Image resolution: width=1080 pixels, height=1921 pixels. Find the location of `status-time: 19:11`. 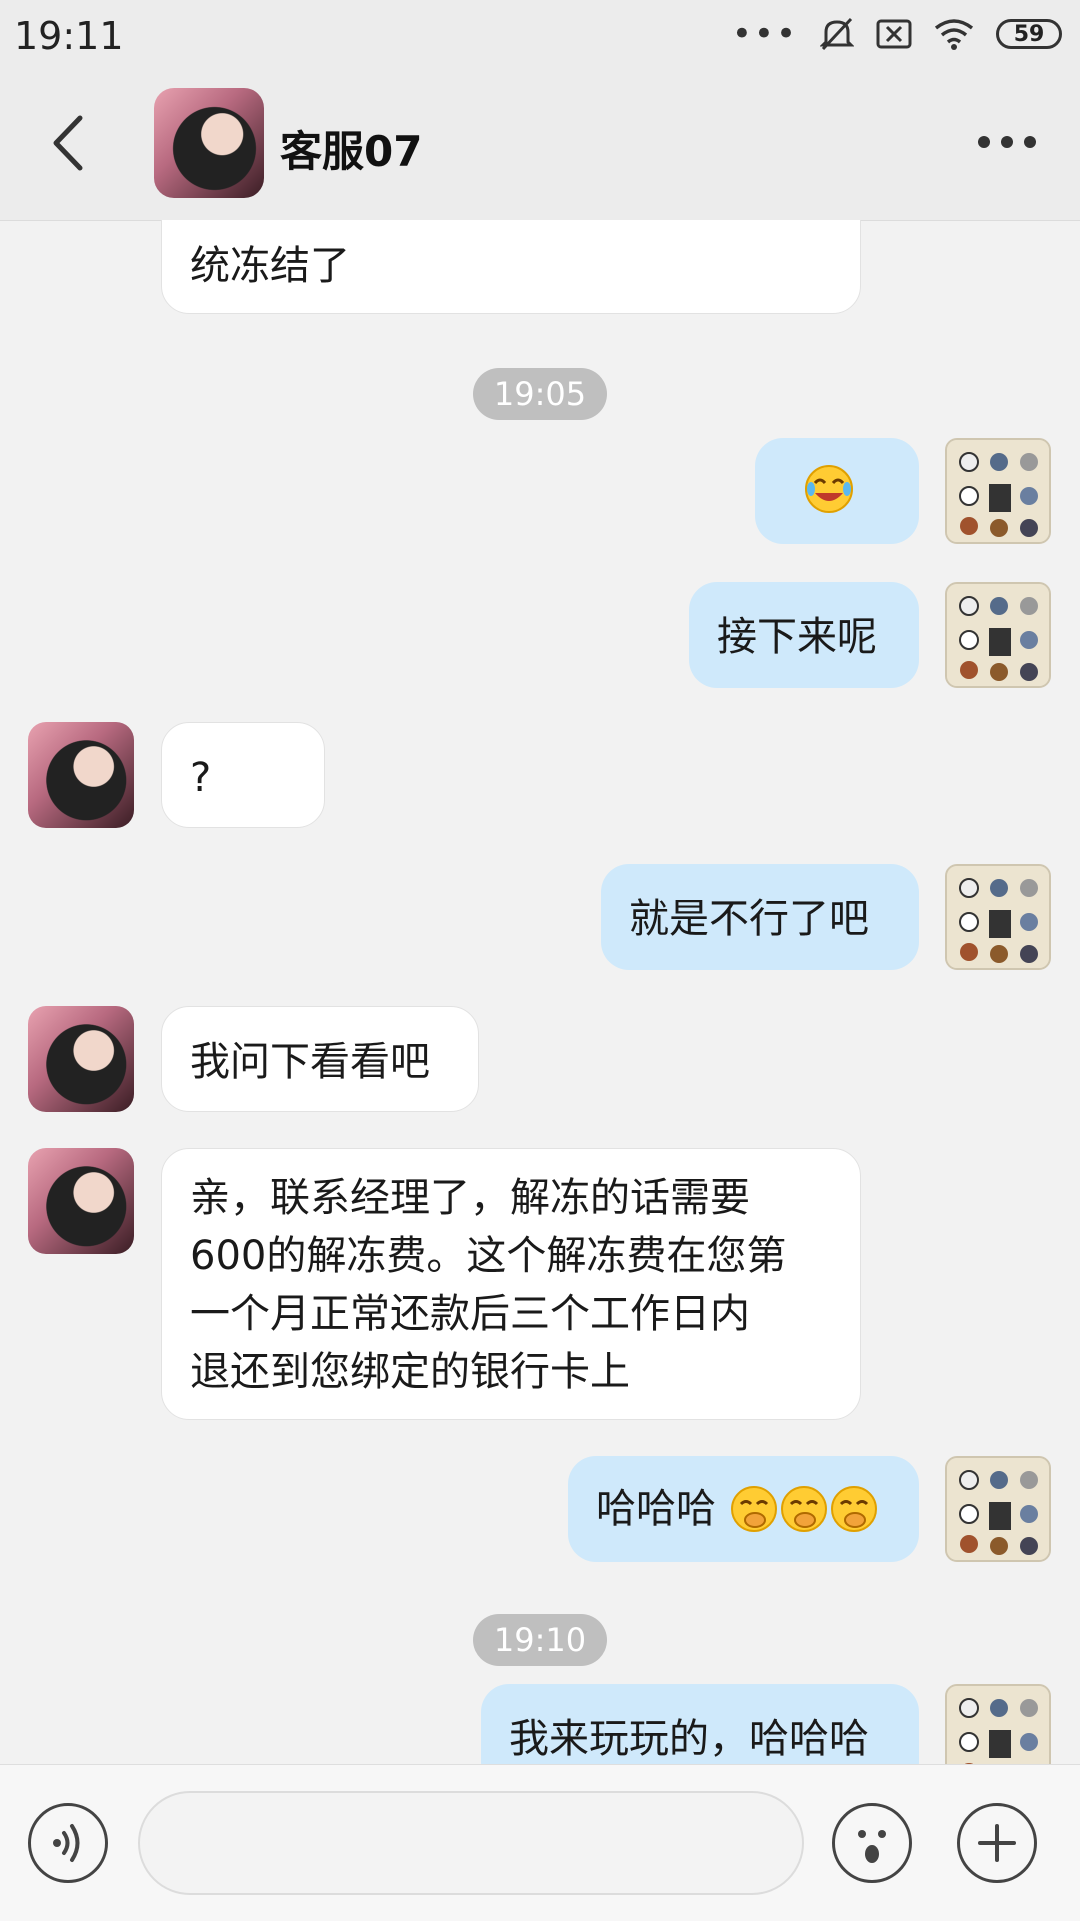

status-time: 19:11 is located at coordinates (69, 36).